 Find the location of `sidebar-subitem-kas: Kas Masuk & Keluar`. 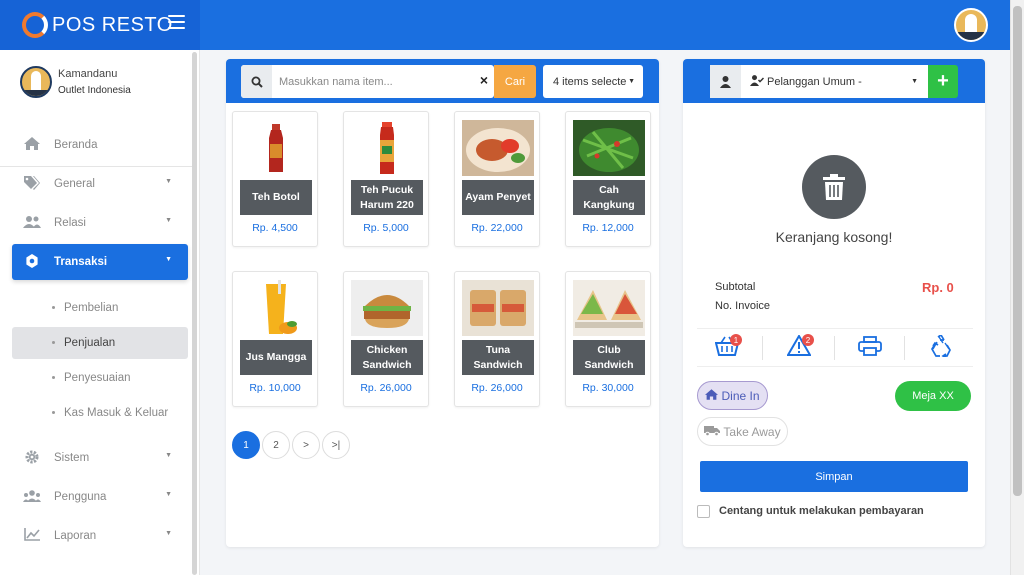

sidebar-subitem-kas: Kas Masuk & Keluar is located at coordinates (100, 413).